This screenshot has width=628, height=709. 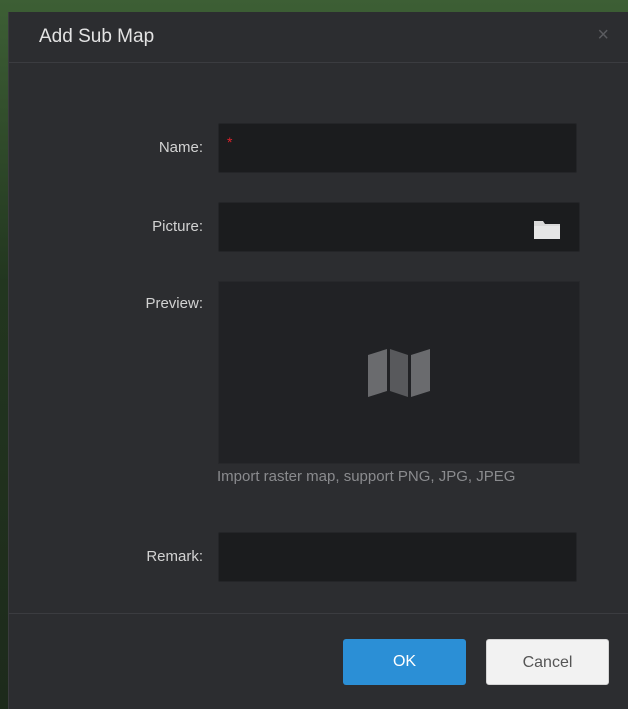 What do you see at coordinates (547, 662) in the screenshot?
I see `cancel-button: Cancel` at bounding box center [547, 662].